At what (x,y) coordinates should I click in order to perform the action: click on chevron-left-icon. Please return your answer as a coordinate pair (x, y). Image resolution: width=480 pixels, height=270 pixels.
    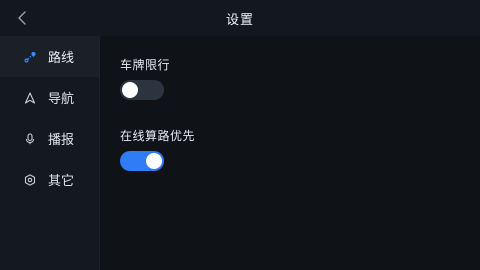
    Looking at the image, I should click on (22, 18).